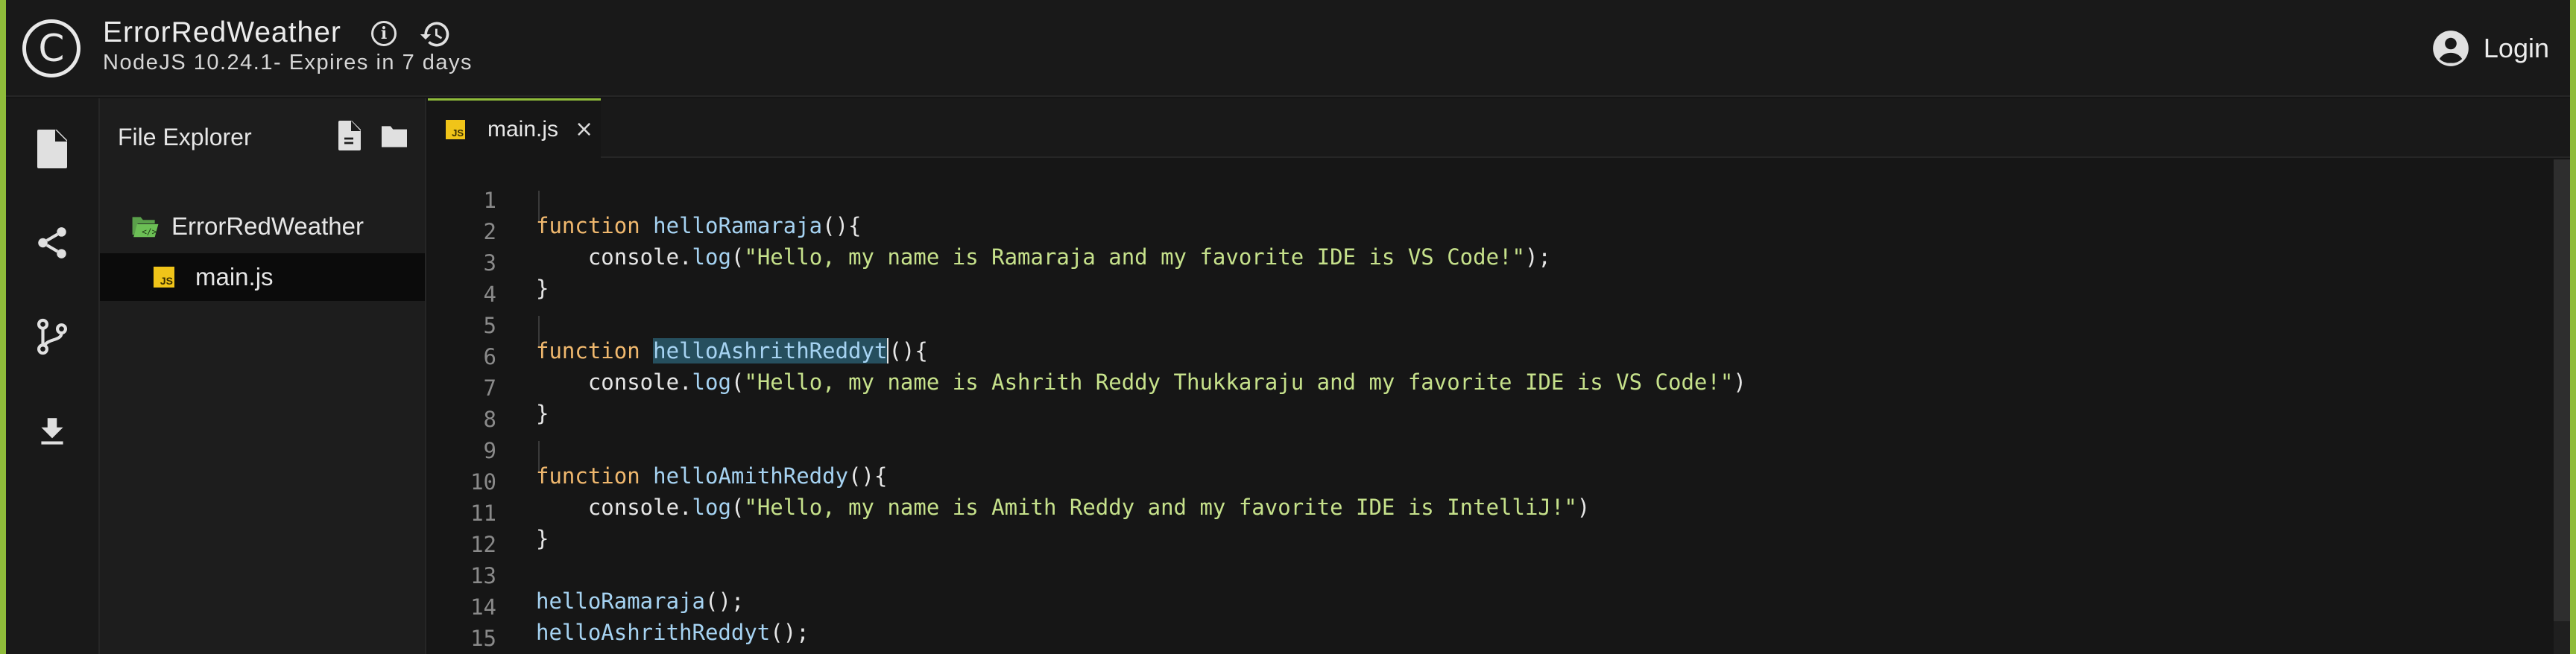 The height and width of the screenshot is (654, 2576). What do you see at coordinates (384, 33) in the screenshot?
I see `info-icon: i` at bounding box center [384, 33].